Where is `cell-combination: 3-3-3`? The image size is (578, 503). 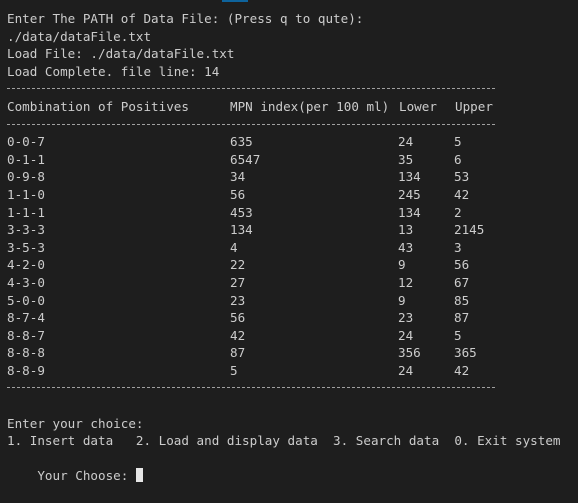 cell-combination: 3-3-3 is located at coordinates (26, 230).